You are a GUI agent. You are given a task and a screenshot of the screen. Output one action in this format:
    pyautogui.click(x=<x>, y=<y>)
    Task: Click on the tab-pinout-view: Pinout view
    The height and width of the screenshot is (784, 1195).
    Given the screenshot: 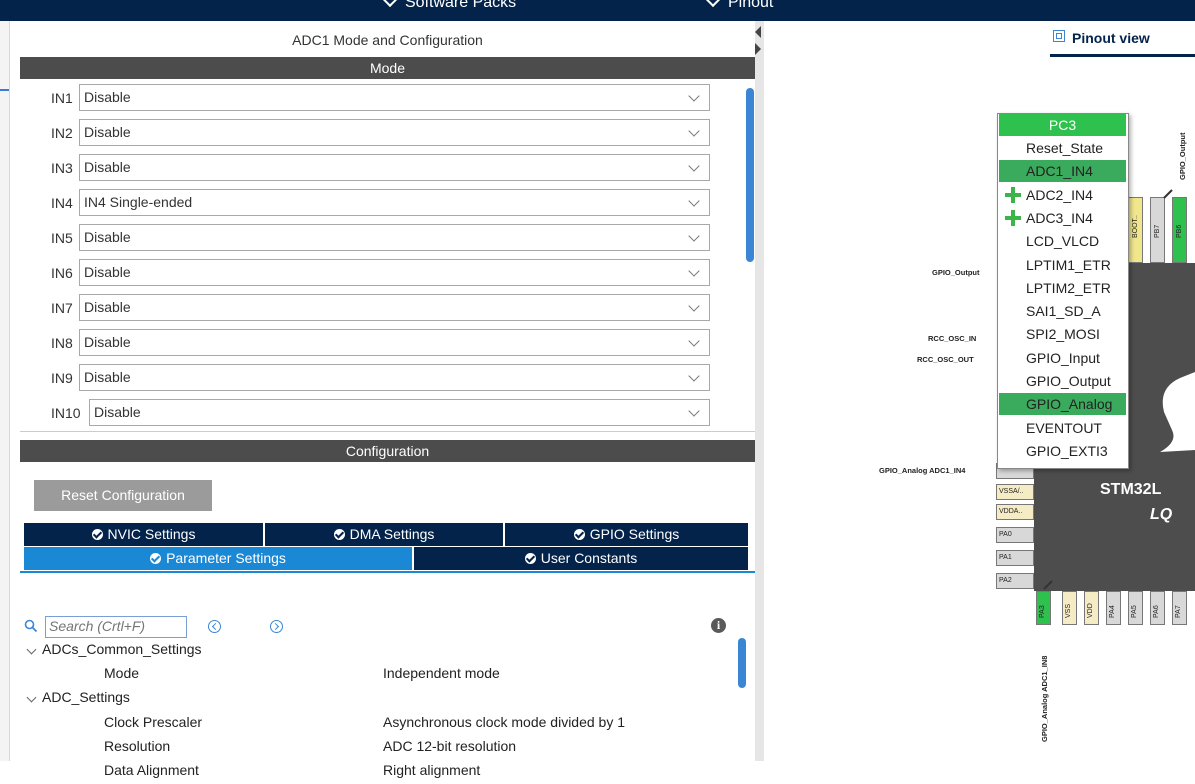 What is the action you would take?
    pyautogui.click(x=1122, y=39)
    